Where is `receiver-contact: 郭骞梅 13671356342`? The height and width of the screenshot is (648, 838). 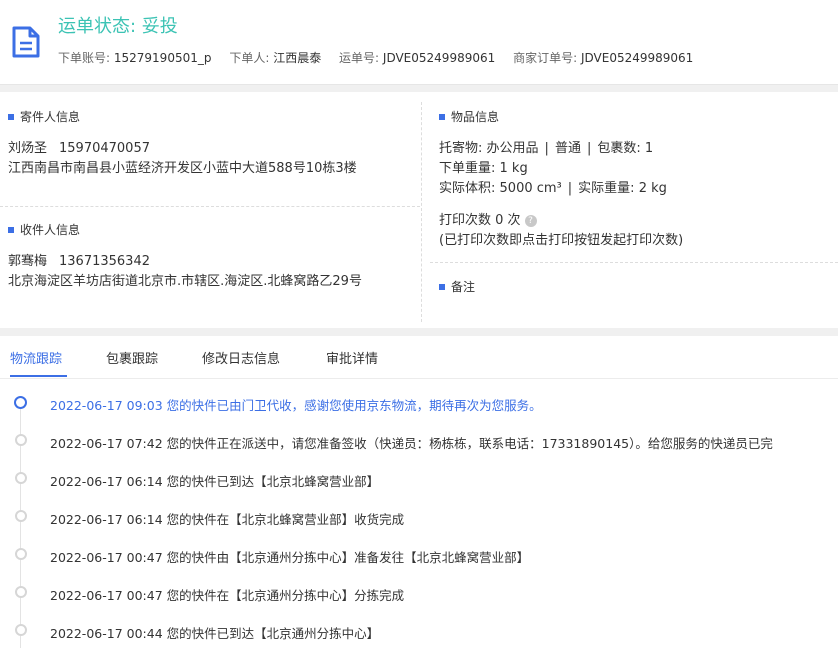 receiver-contact: 郭骞梅 13671356342 is located at coordinates (79, 259).